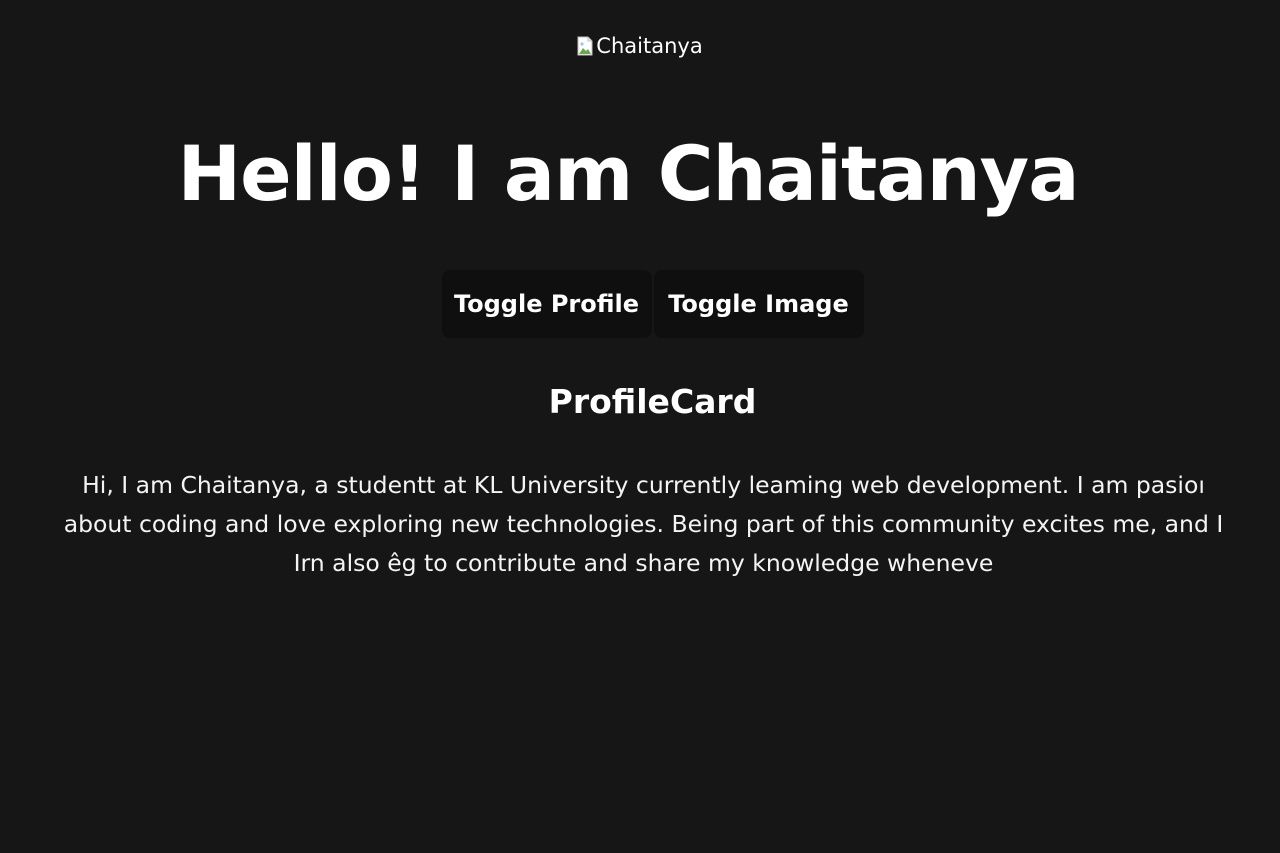 Image resolution: width=1280 pixels, height=853 pixels. I want to click on broken-image-icon, so click(585, 44).